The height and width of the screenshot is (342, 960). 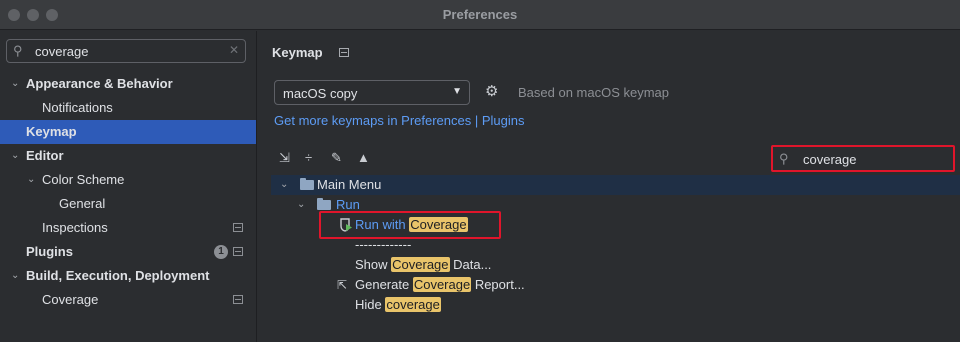 What do you see at coordinates (830, 159) in the screenshot?
I see `keymap-filter-value: coverage` at bounding box center [830, 159].